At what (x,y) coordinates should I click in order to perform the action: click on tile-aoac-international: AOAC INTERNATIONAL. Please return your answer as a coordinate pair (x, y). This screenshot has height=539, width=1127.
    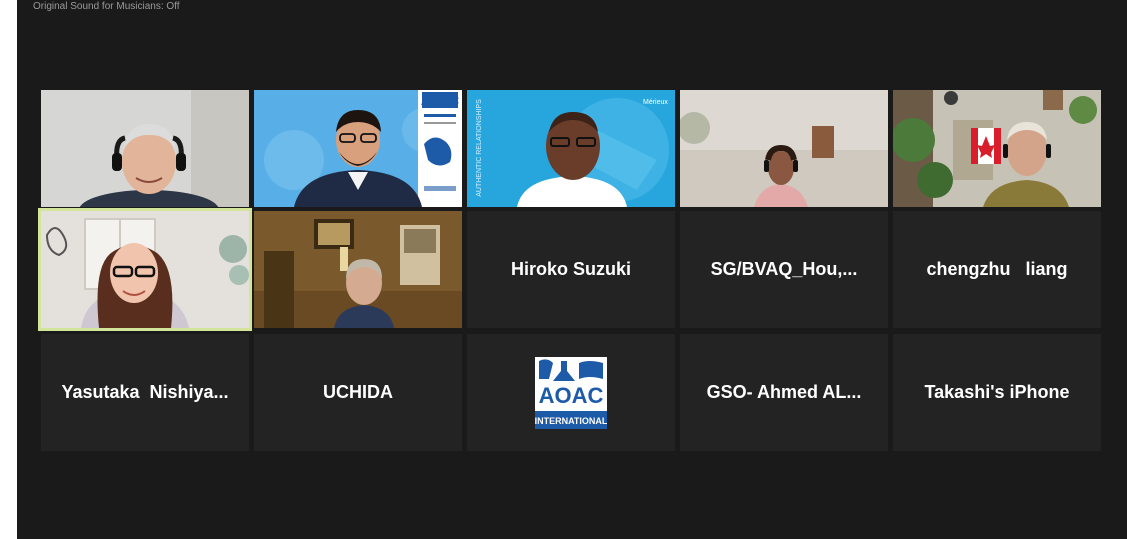
    Looking at the image, I should click on (571, 392).